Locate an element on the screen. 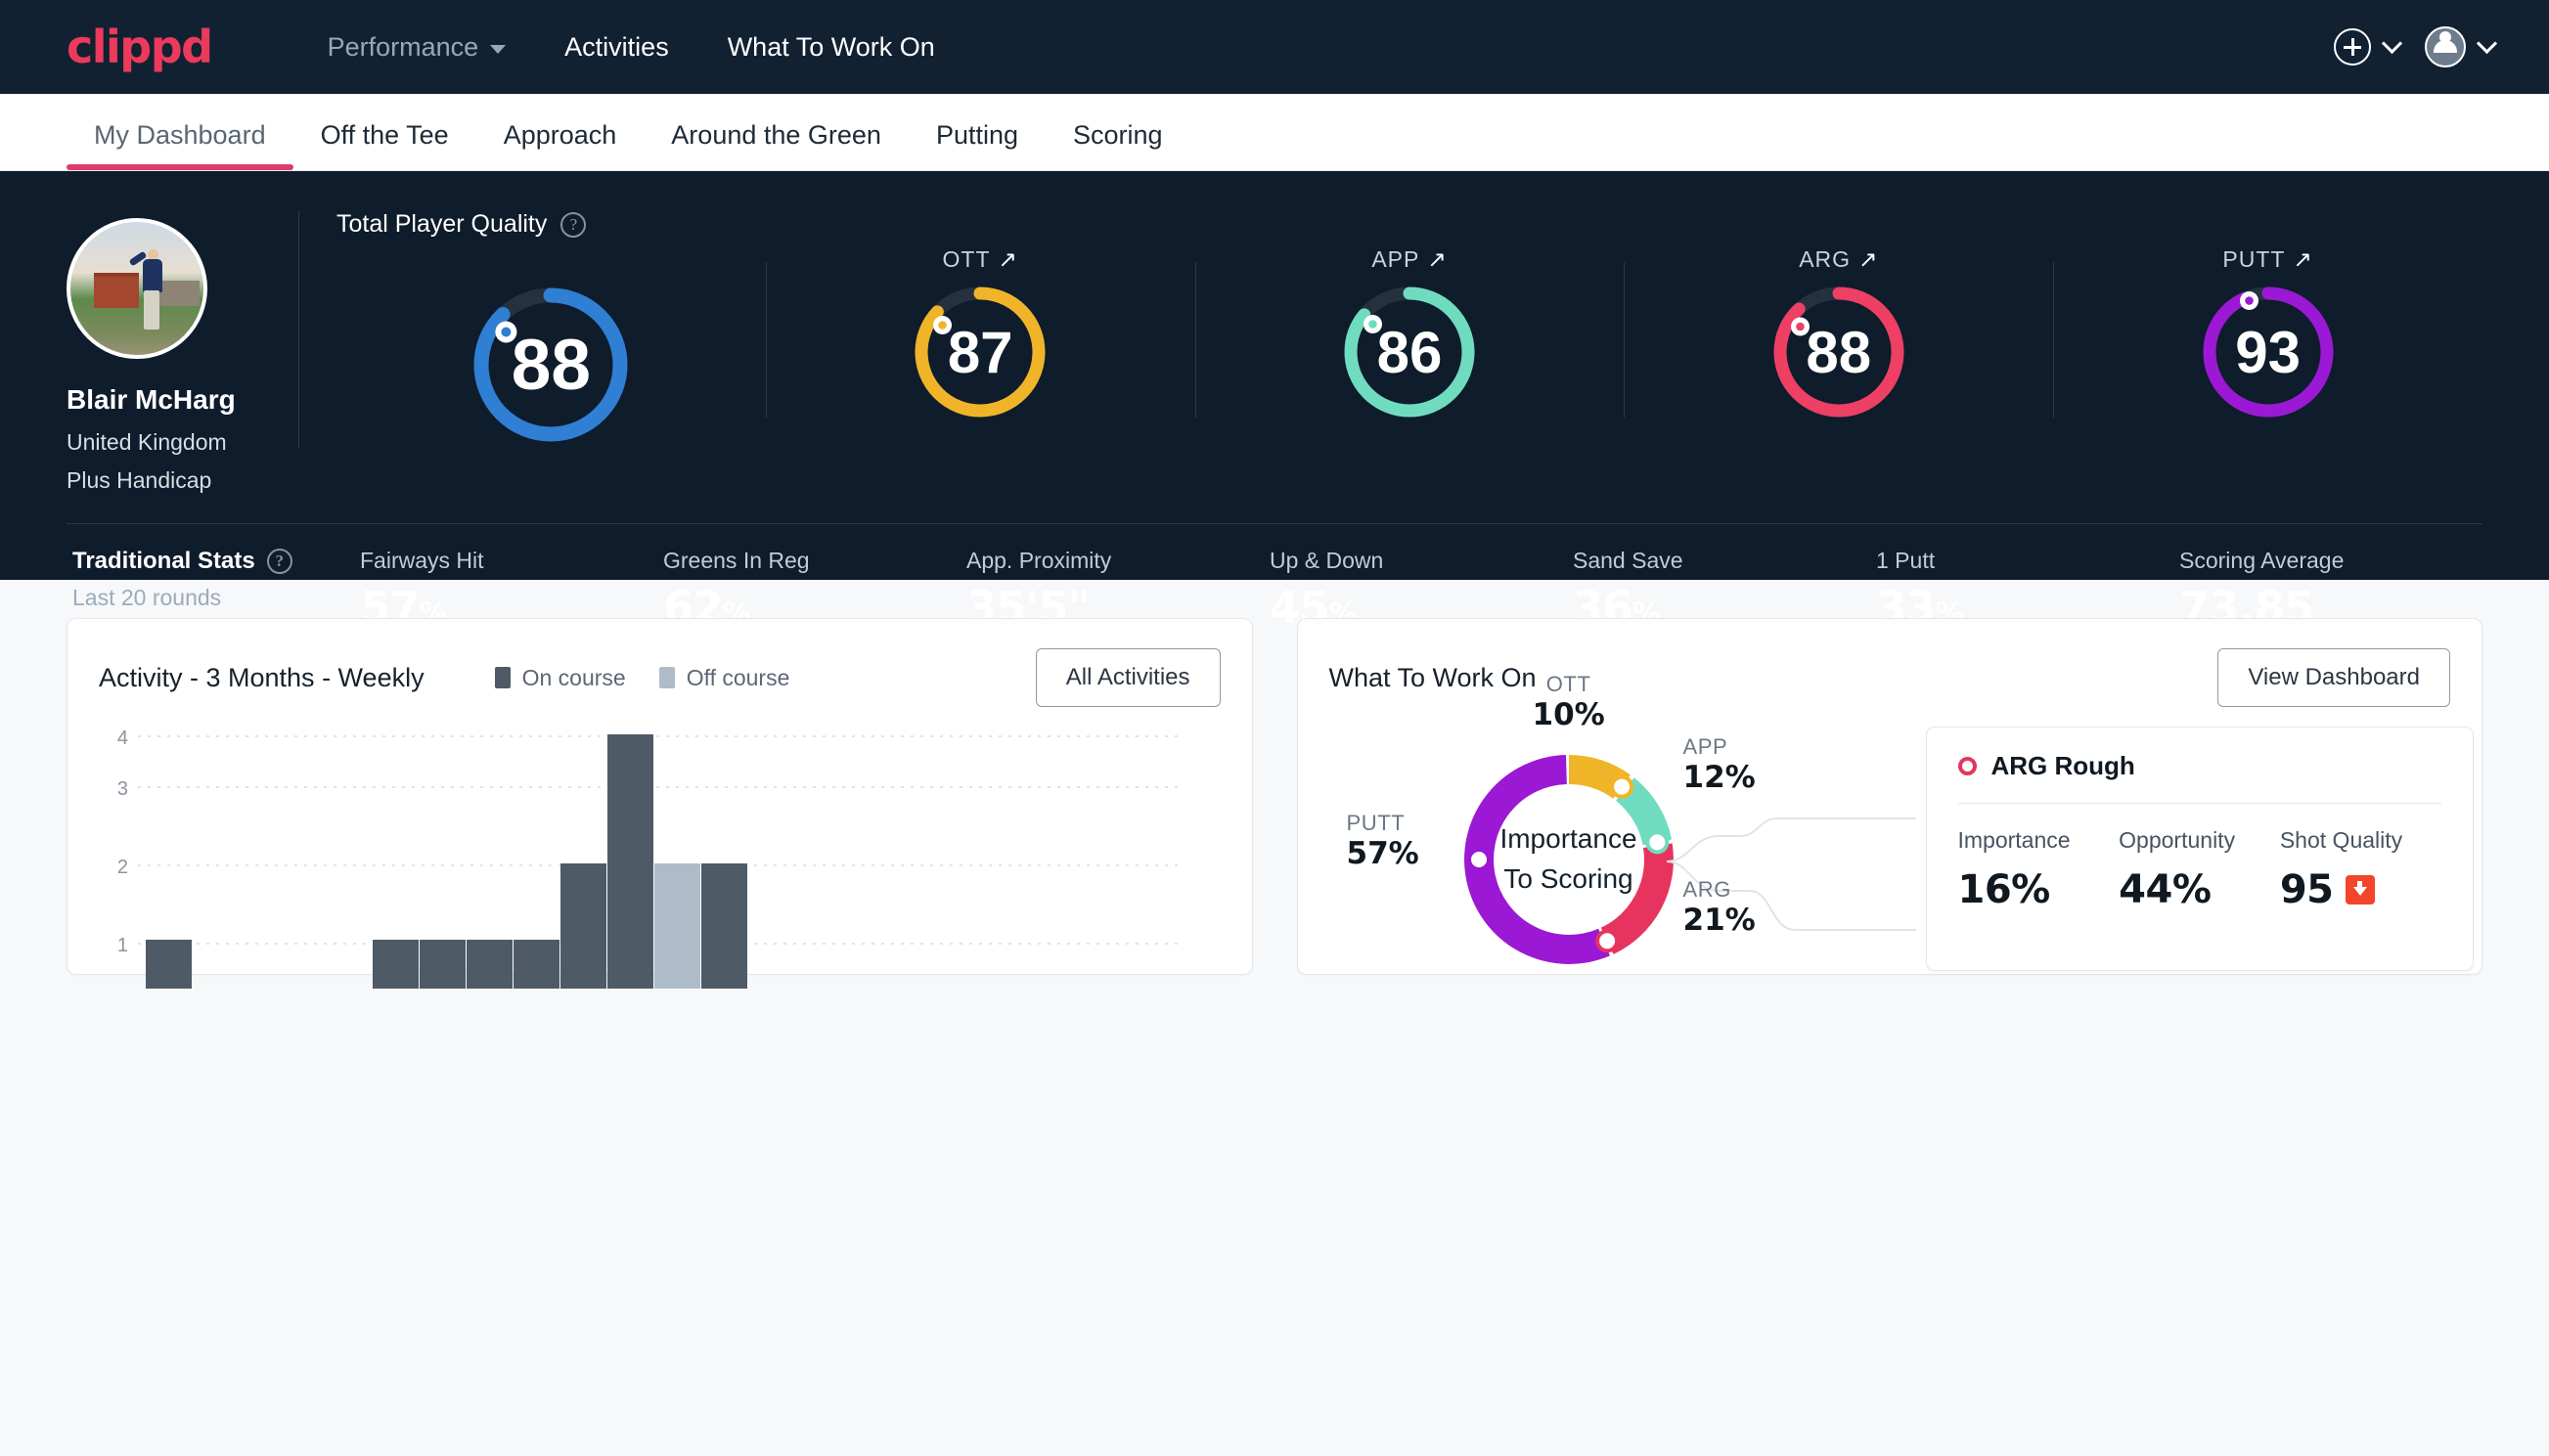  metric-value: 95 is located at coordinates (2306, 889).